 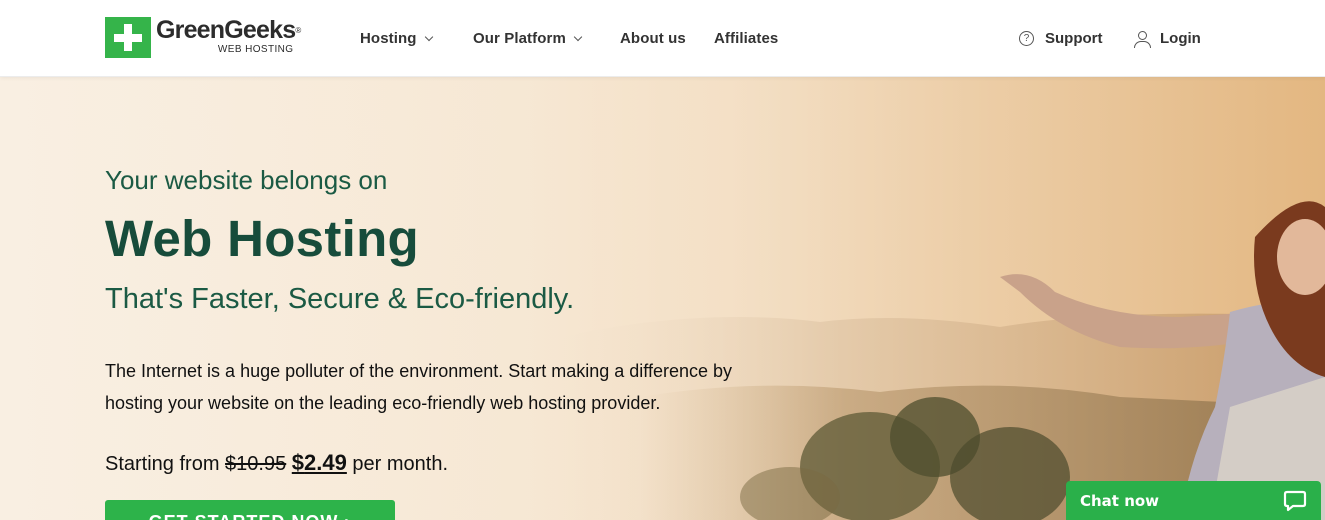 What do you see at coordinates (1142, 39) in the screenshot?
I see `user-icon` at bounding box center [1142, 39].